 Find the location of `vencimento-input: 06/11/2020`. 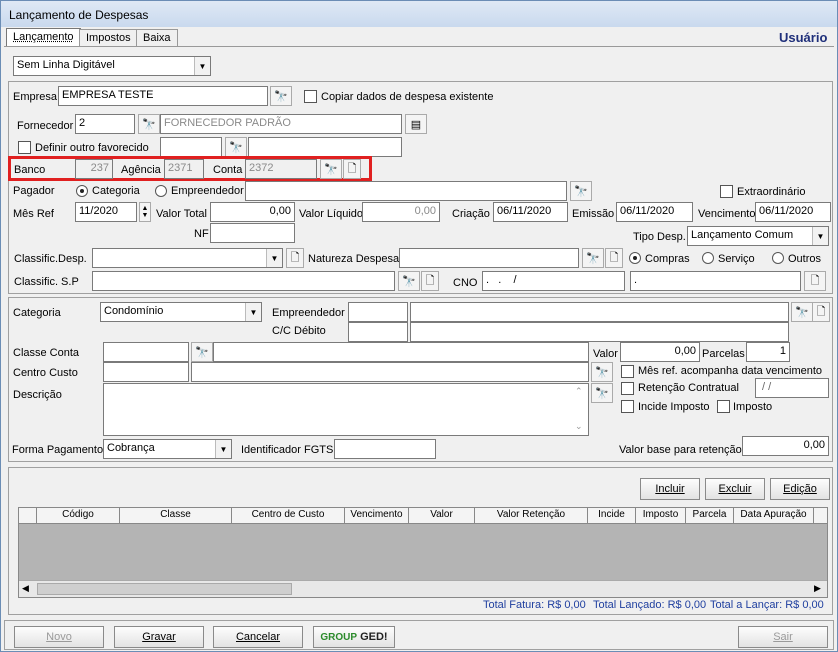

vencimento-input: 06/11/2020 is located at coordinates (793, 212).